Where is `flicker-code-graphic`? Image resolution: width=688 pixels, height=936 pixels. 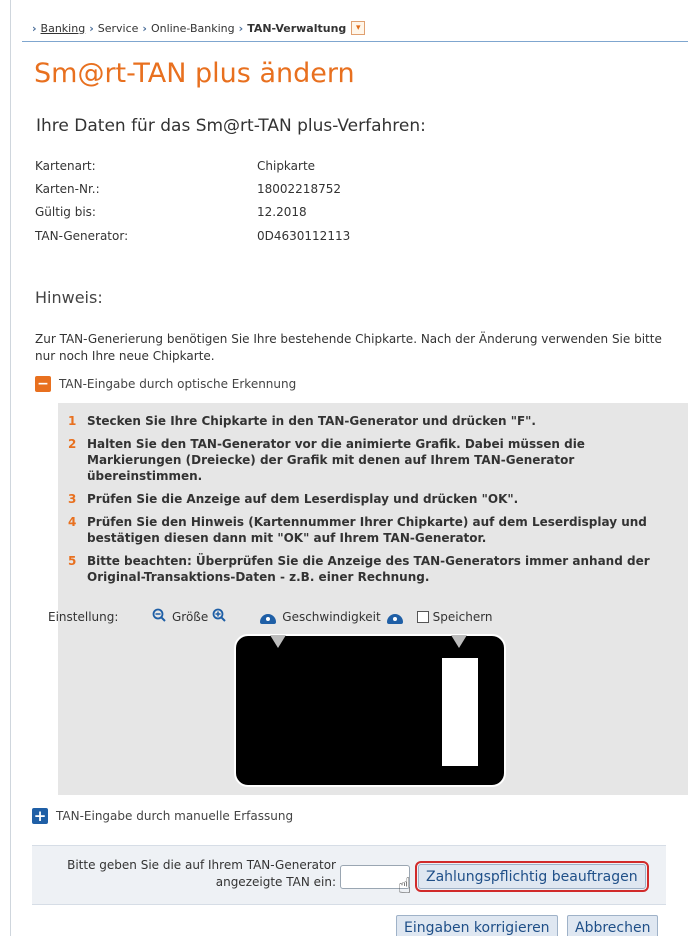
flicker-code-graphic is located at coordinates (370, 710).